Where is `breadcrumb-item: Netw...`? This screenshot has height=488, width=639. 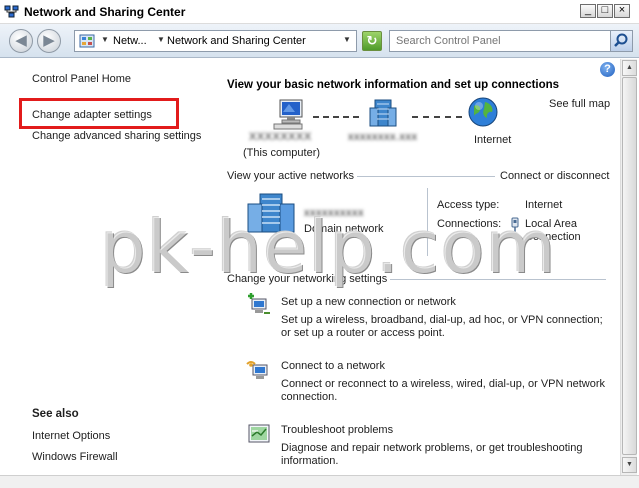
breadcrumb-item: Netw... is located at coordinates (130, 41).